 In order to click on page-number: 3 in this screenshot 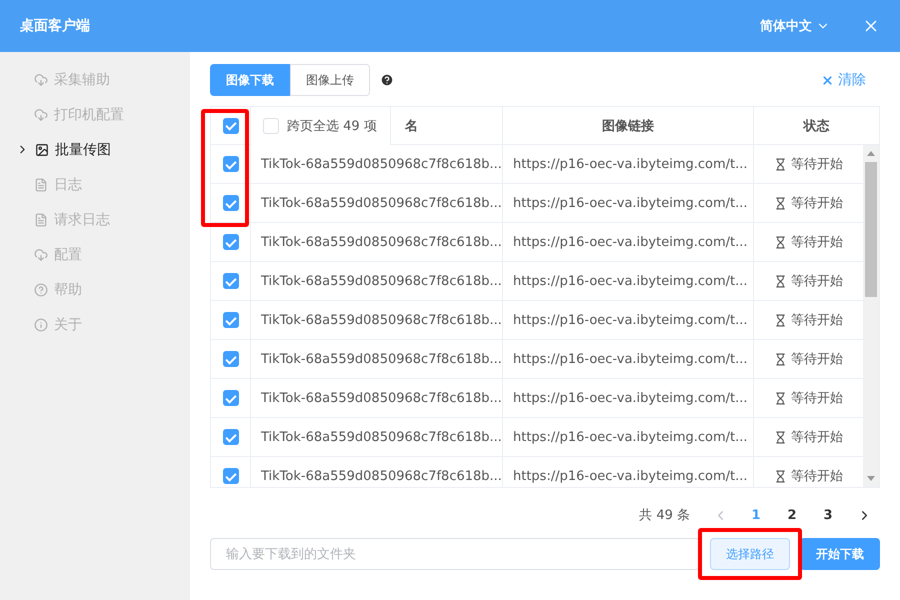, I will do `click(828, 515)`.